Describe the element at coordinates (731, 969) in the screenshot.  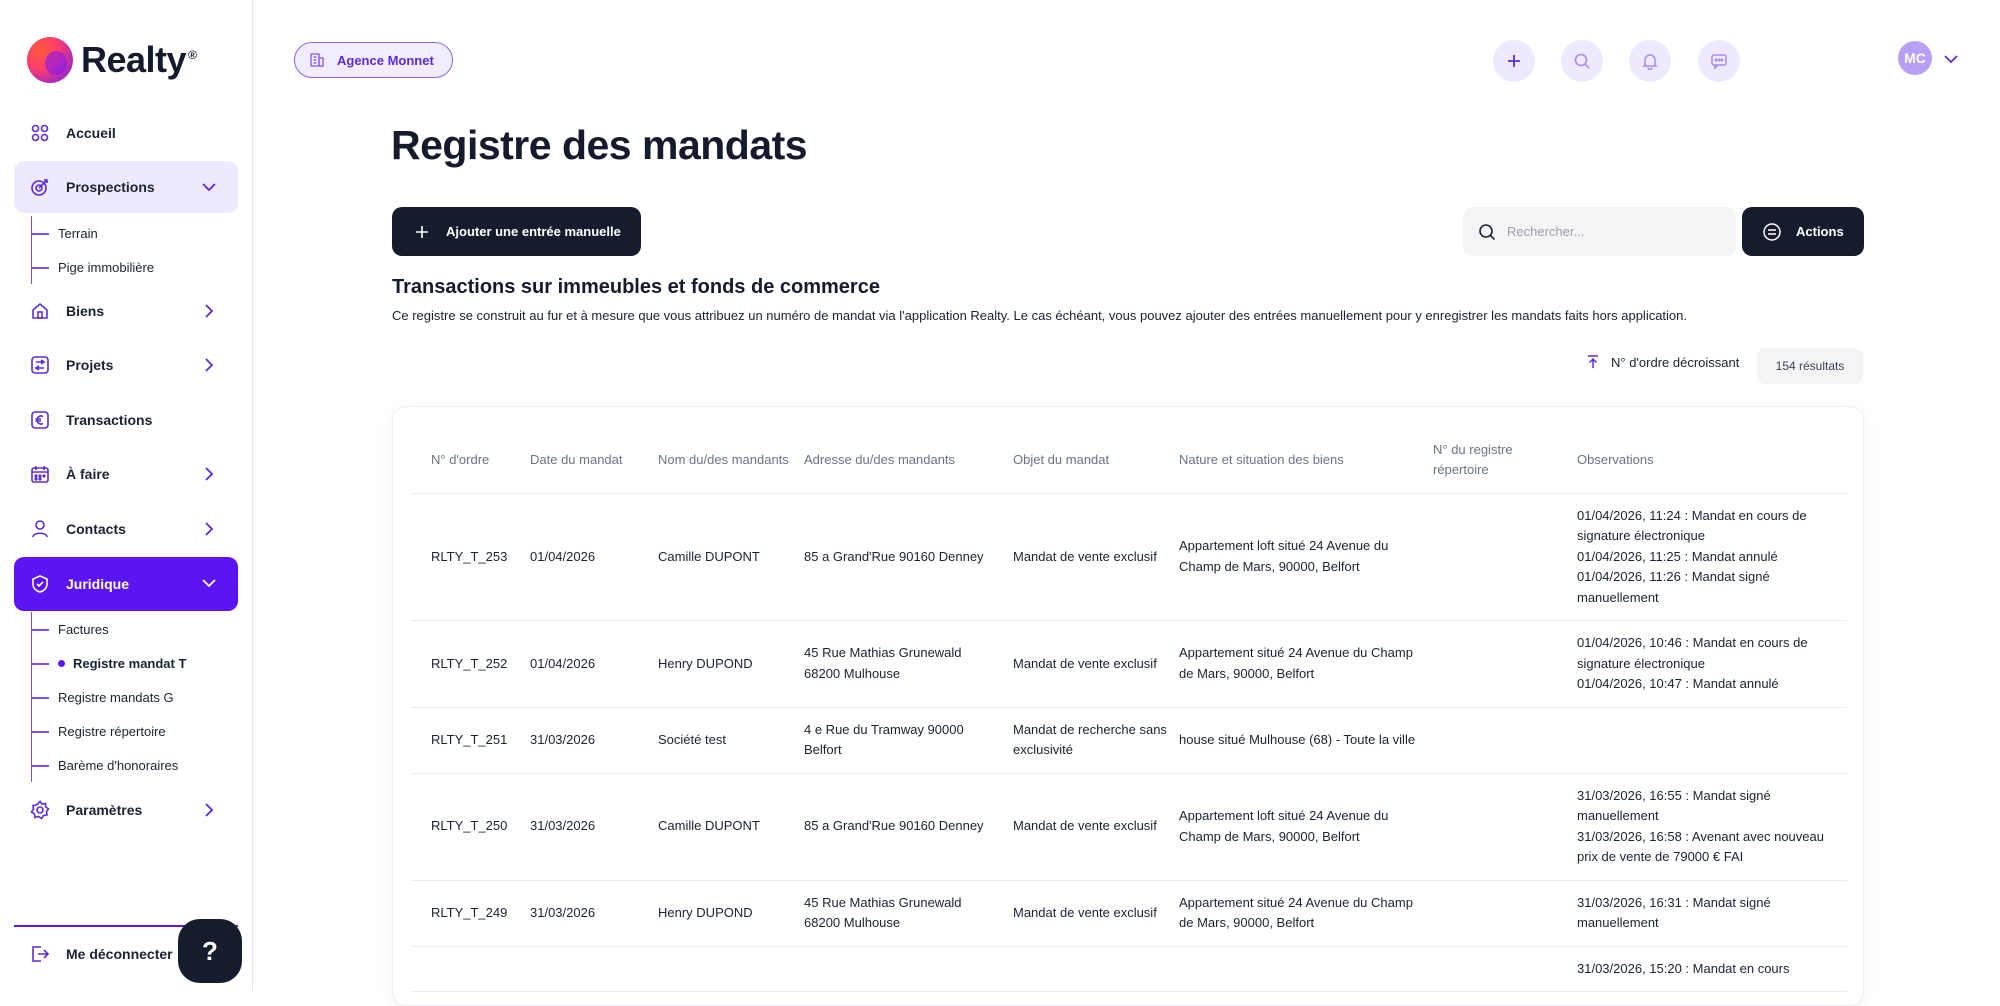
I see `cell-name` at that location.